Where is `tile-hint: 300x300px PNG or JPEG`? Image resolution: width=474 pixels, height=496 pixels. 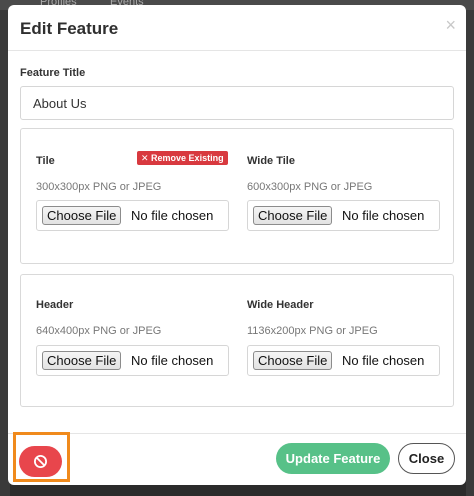 tile-hint: 300x300px PNG or JPEG is located at coordinates (99, 187).